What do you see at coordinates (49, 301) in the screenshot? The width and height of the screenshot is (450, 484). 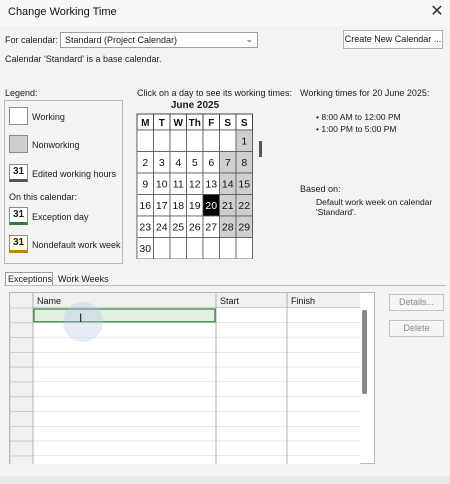 I see `column-header: Name` at bounding box center [49, 301].